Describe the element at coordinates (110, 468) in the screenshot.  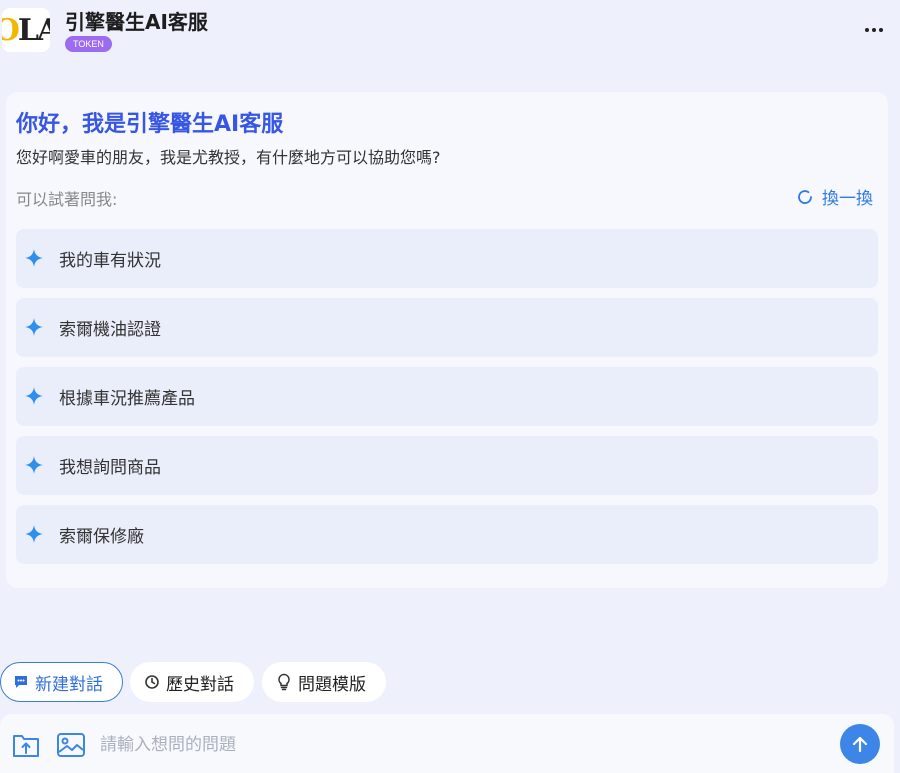
I see `suggestion-label: 我想詢問商品` at that location.